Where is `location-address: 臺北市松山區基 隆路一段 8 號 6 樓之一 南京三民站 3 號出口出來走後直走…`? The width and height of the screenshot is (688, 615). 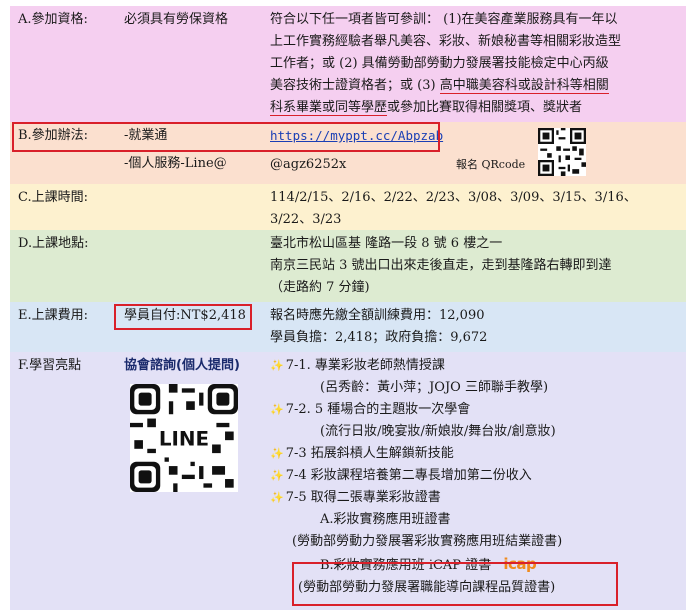
location-address: 臺北市松山區基 隆路一段 8 號 6 樓之一 南京三民站 3 號出口出來走後直走… is located at coordinates (441, 265).